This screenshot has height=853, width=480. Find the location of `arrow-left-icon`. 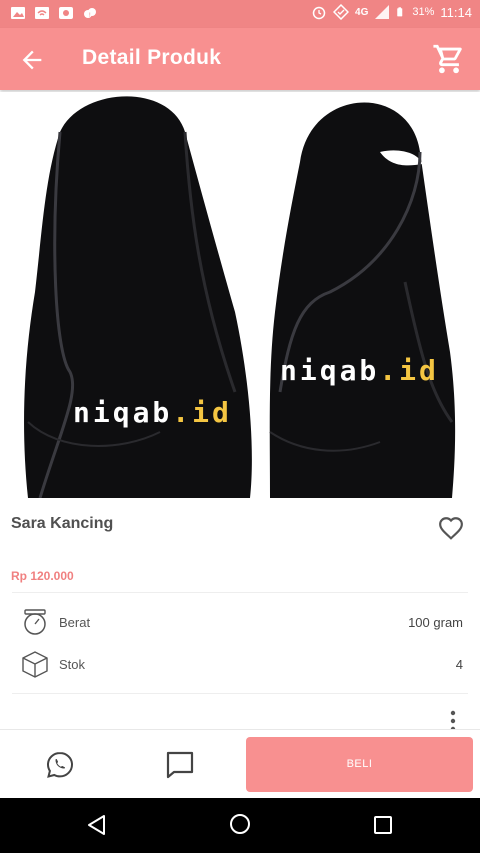

arrow-left-icon is located at coordinates (32, 60).